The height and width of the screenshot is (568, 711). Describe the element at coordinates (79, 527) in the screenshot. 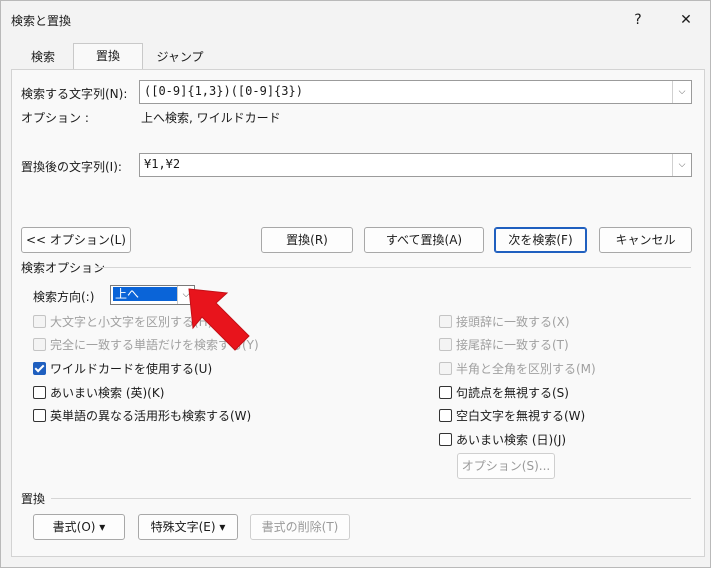

I see `format-button: 書式(O) ▾` at that location.